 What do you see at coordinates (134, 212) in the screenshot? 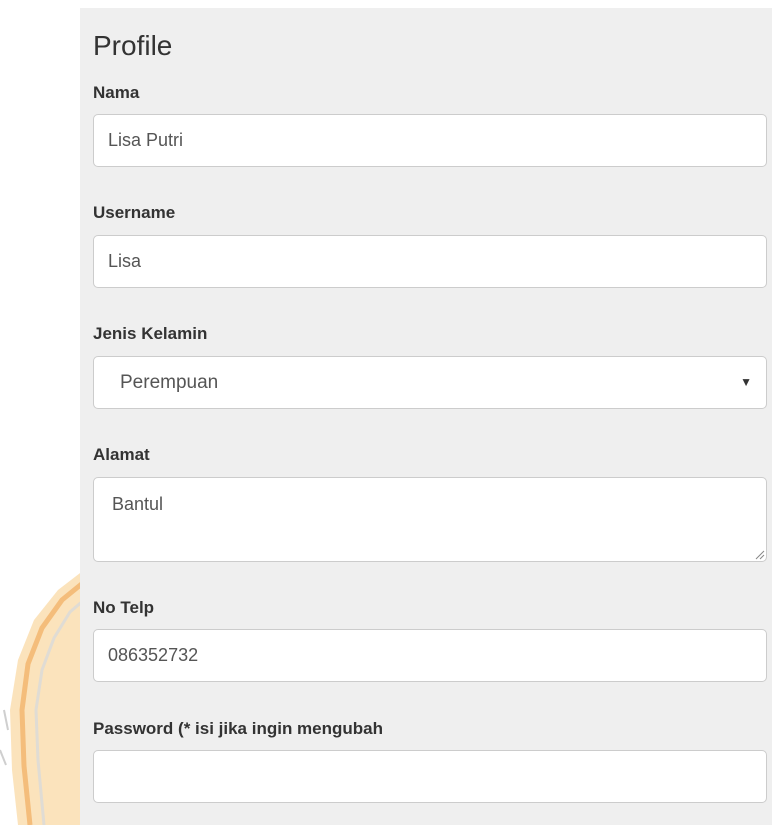
I see `username-label: Username` at bounding box center [134, 212].